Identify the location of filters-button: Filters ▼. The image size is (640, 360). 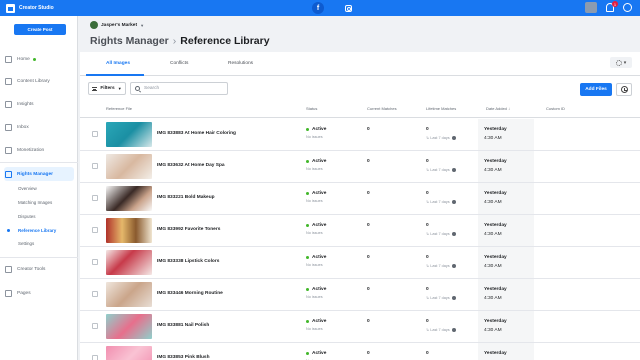
(107, 88).